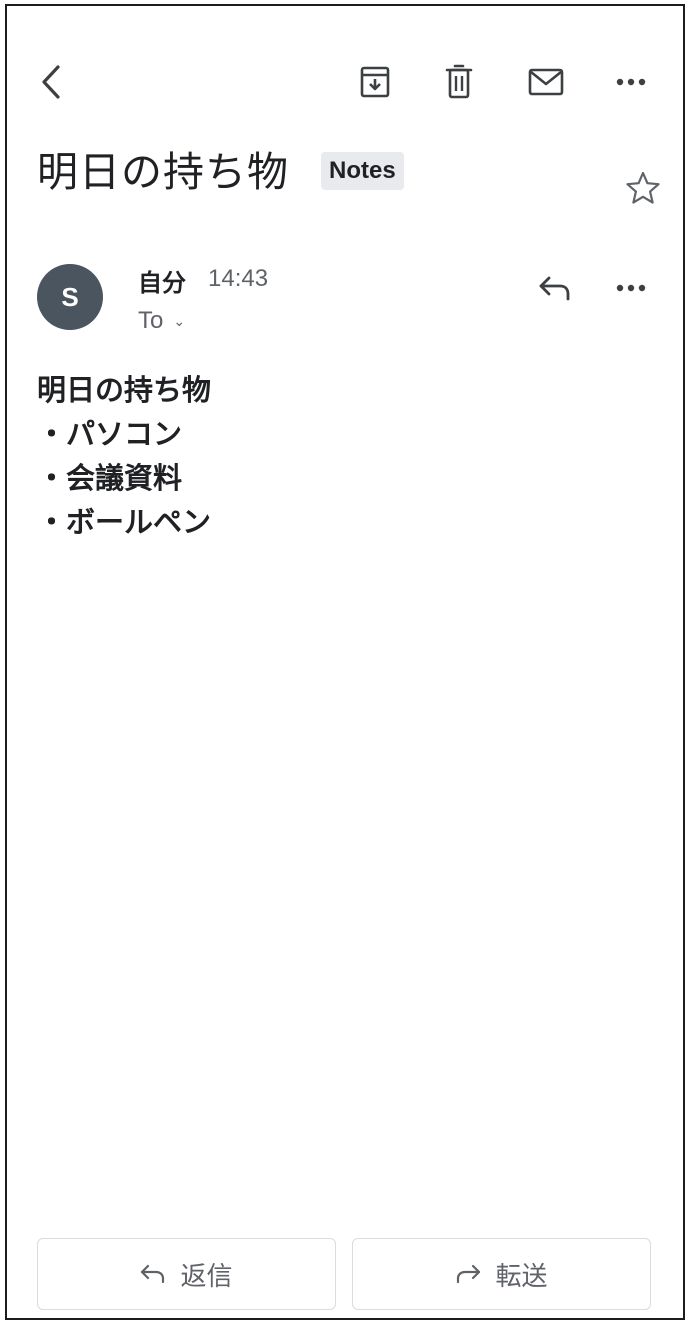 The width and height of the screenshot is (692, 1328). I want to click on to-label: To, so click(151, 320).